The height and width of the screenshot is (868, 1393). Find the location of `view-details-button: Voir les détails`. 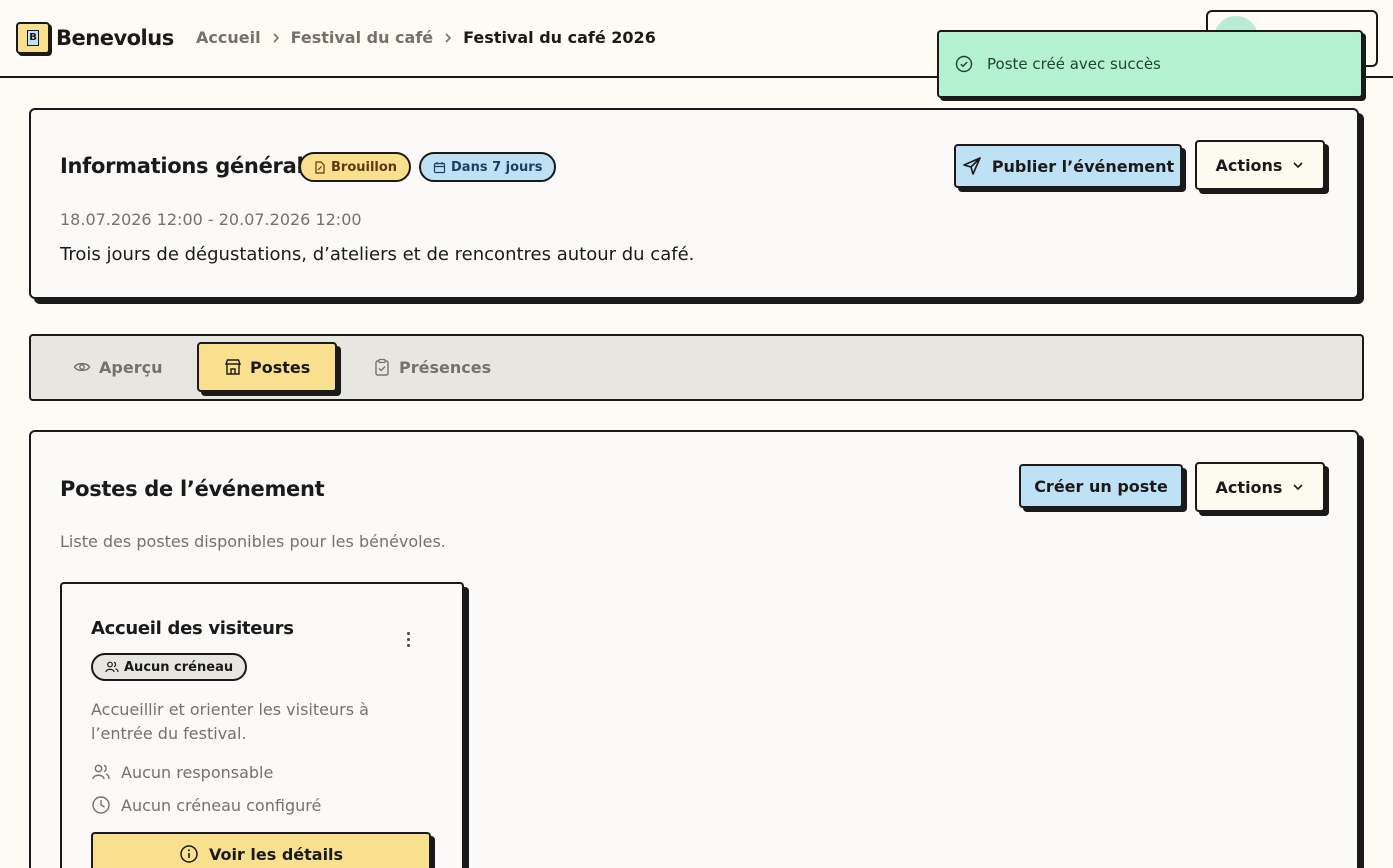

view-details-button: Voir les détails is located at coordinates (261, 850).